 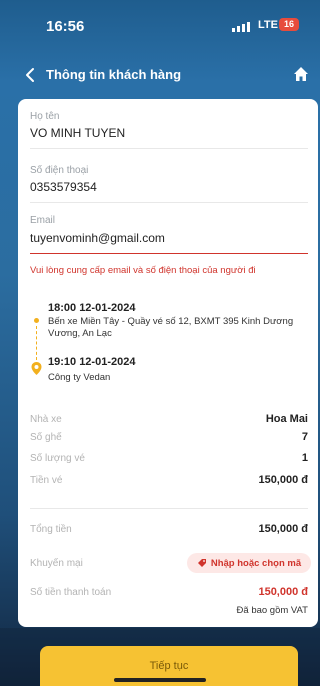 What do you see at coordinates (46, 419) in the screenshot?
I see `operator-label: Nhà xe` at bounding box center [46, 419].